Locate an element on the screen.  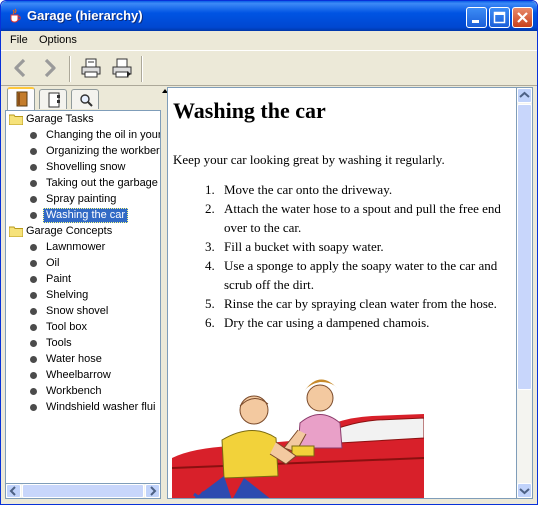
print-button is located at coordinates (91, 68).